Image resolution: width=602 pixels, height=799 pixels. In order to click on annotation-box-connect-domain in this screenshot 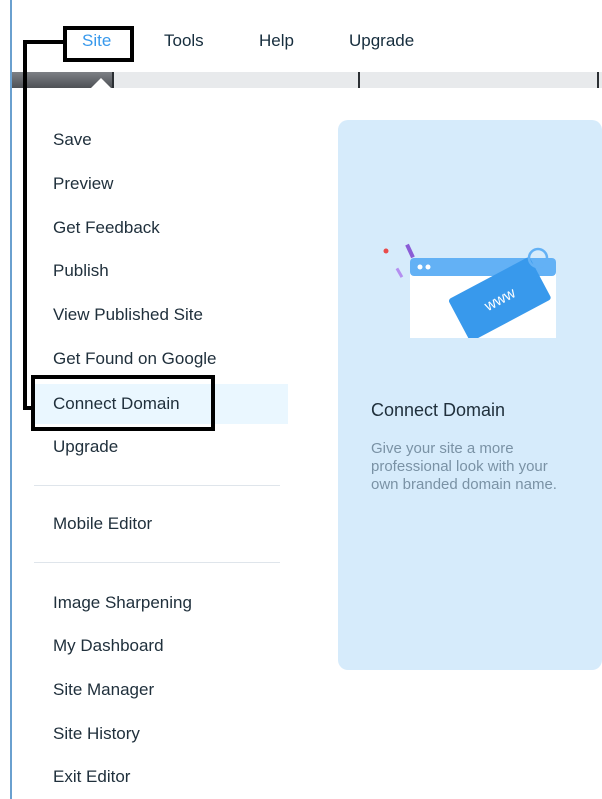, I will do `click(123, 403)`.